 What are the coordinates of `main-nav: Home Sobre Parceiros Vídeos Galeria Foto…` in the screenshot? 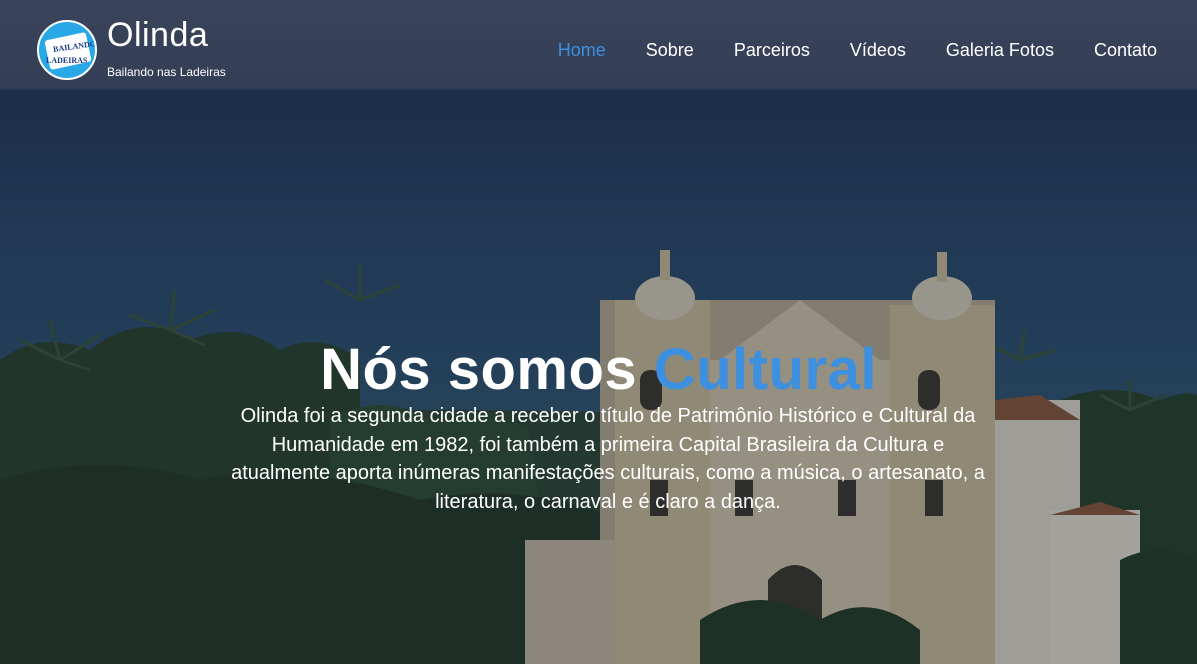 It's located at (837, 50).